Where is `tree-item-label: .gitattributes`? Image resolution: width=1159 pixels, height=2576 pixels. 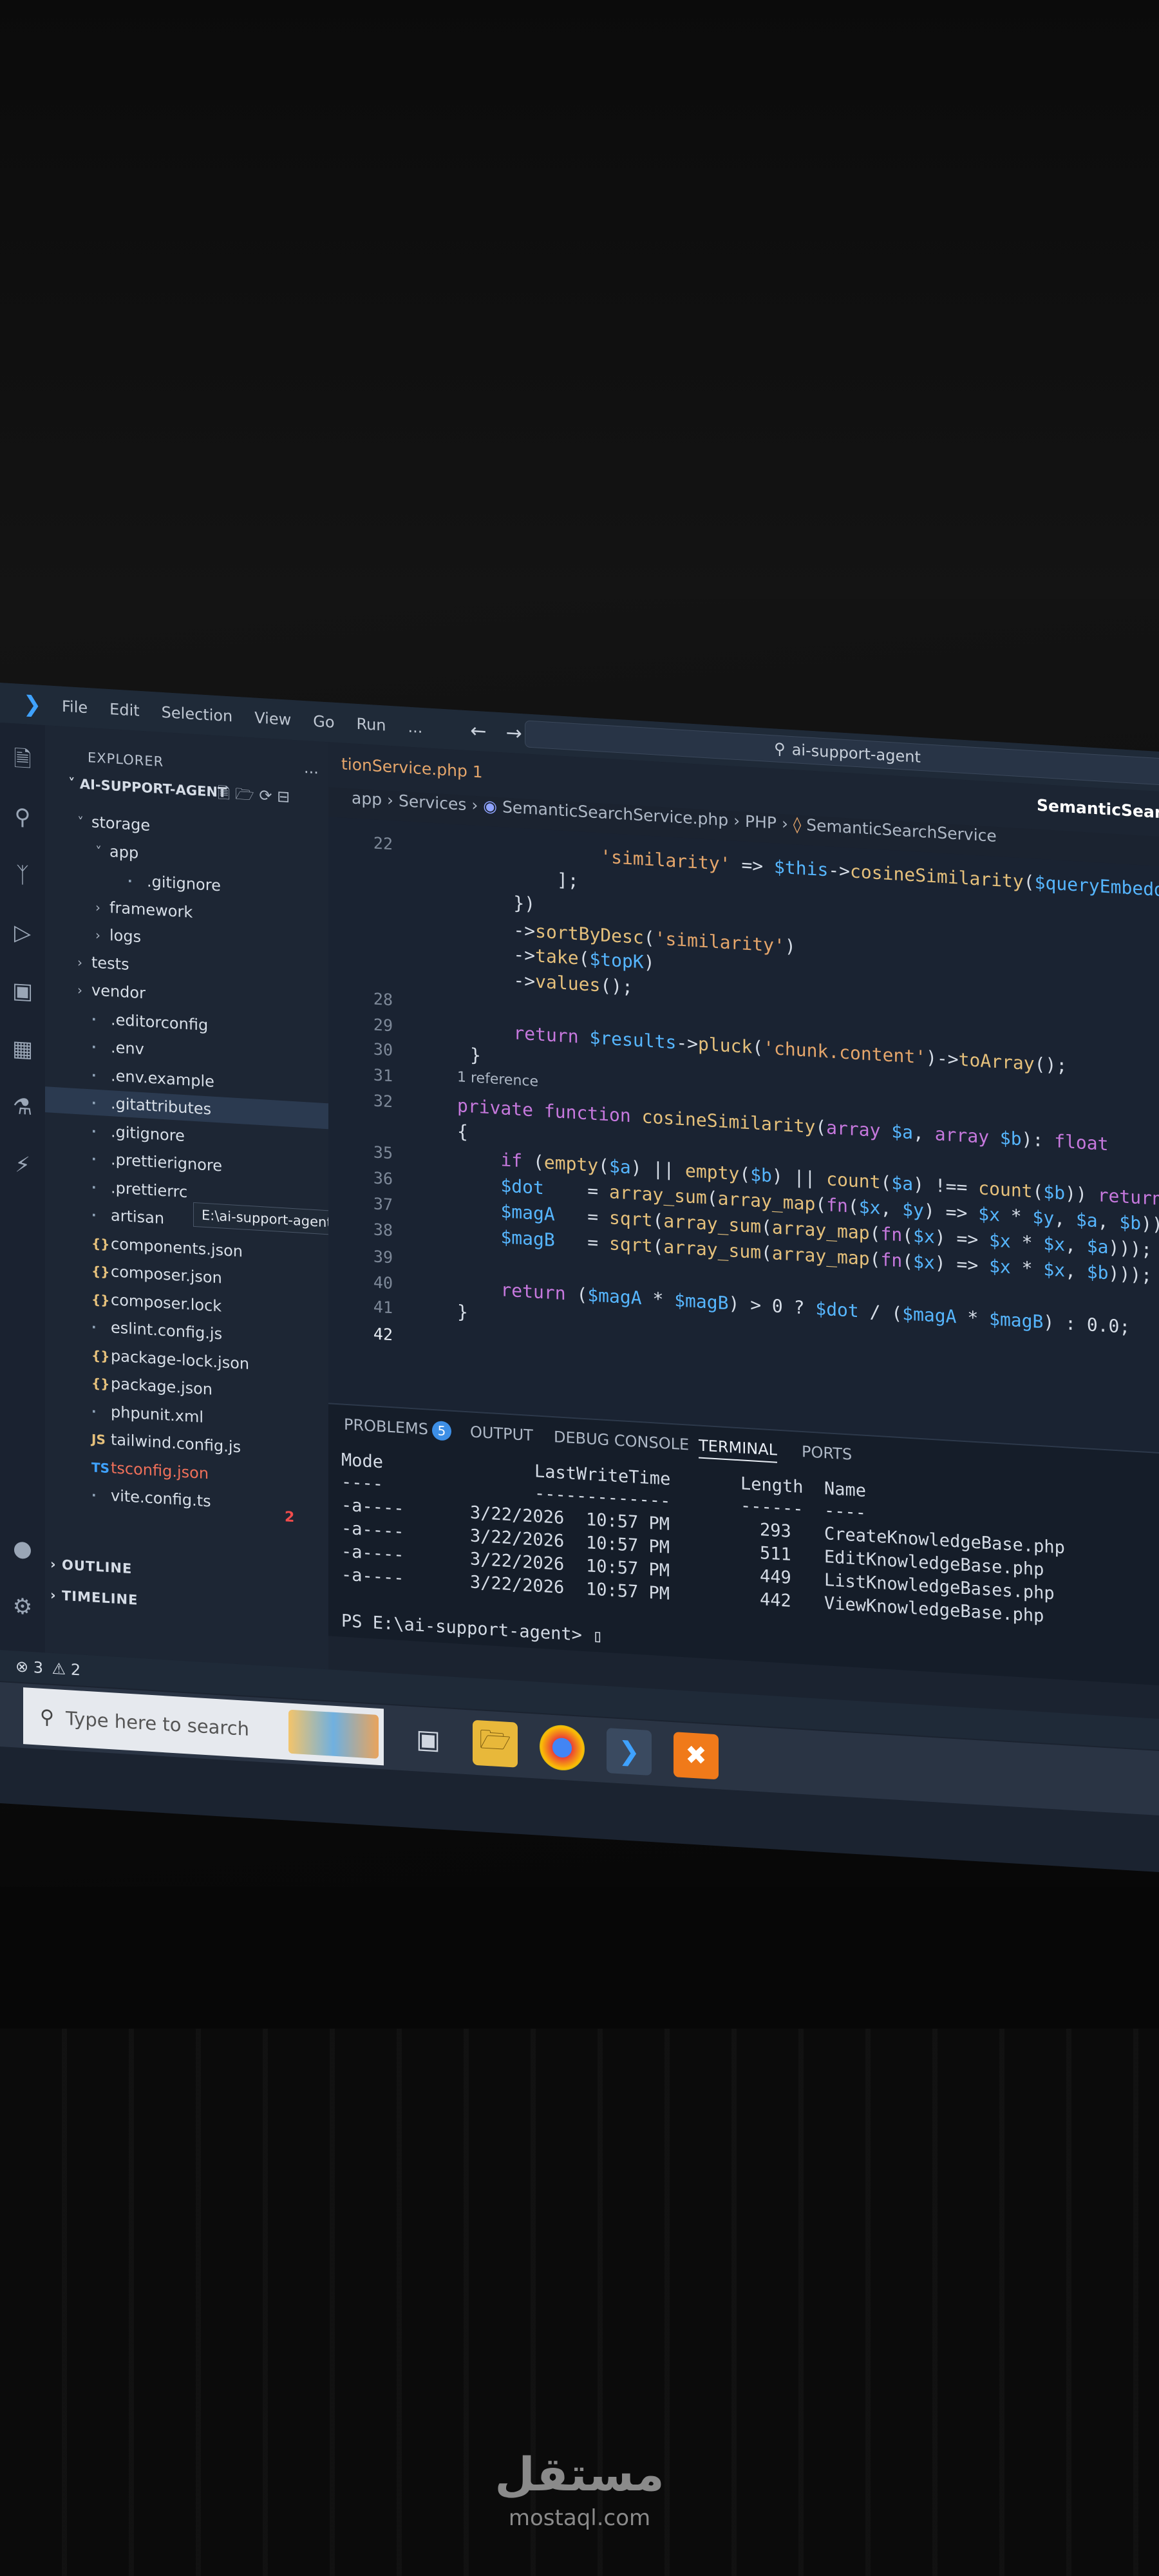 tree-item-label: .gitattributes is located at coordinates (161, 1106).